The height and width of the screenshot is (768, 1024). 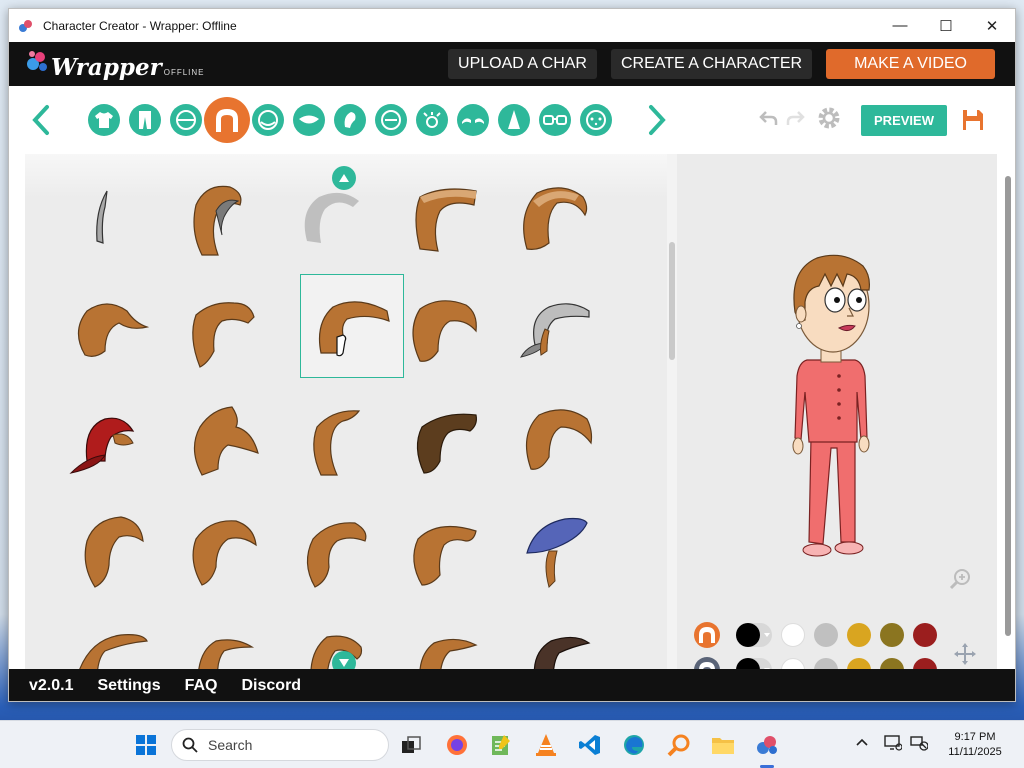 What do you see at coordinates (975, 745) in the screenshot?
I see `system-clock: 9:17 PM 11/11/2025` at bounding box center [975, 745].